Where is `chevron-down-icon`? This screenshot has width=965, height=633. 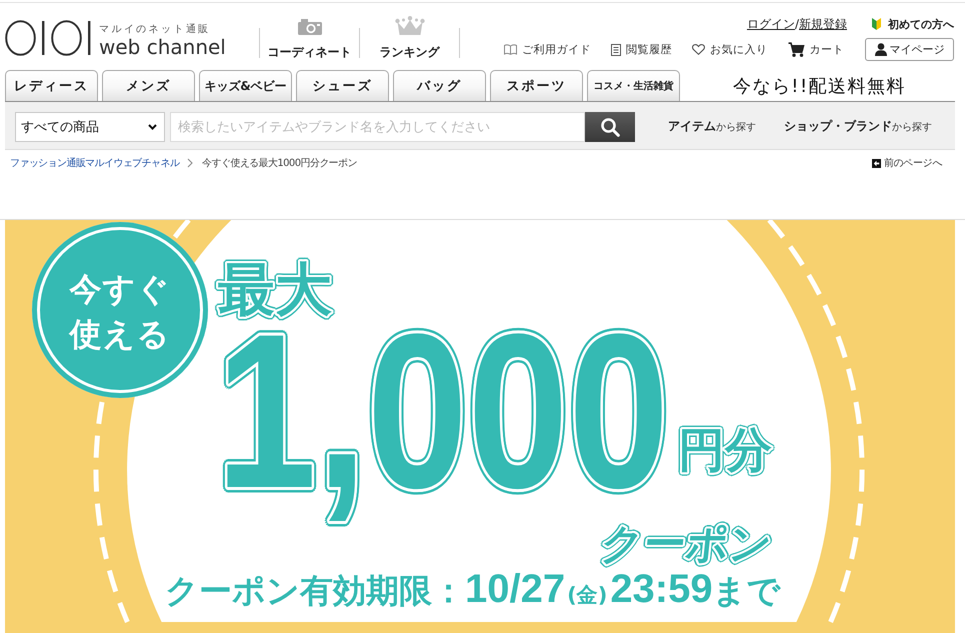 chevron-down-icon is located at coordinates (152, 127).